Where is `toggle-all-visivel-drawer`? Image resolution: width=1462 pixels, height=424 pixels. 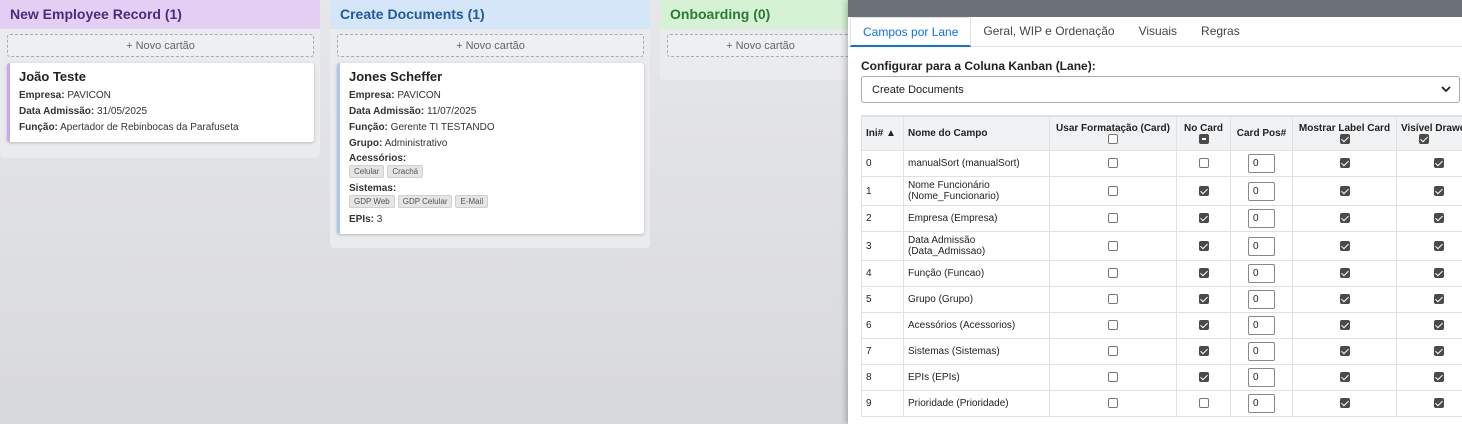
toggle-all-visivel-drawer is located at coordinates (1424, 138).